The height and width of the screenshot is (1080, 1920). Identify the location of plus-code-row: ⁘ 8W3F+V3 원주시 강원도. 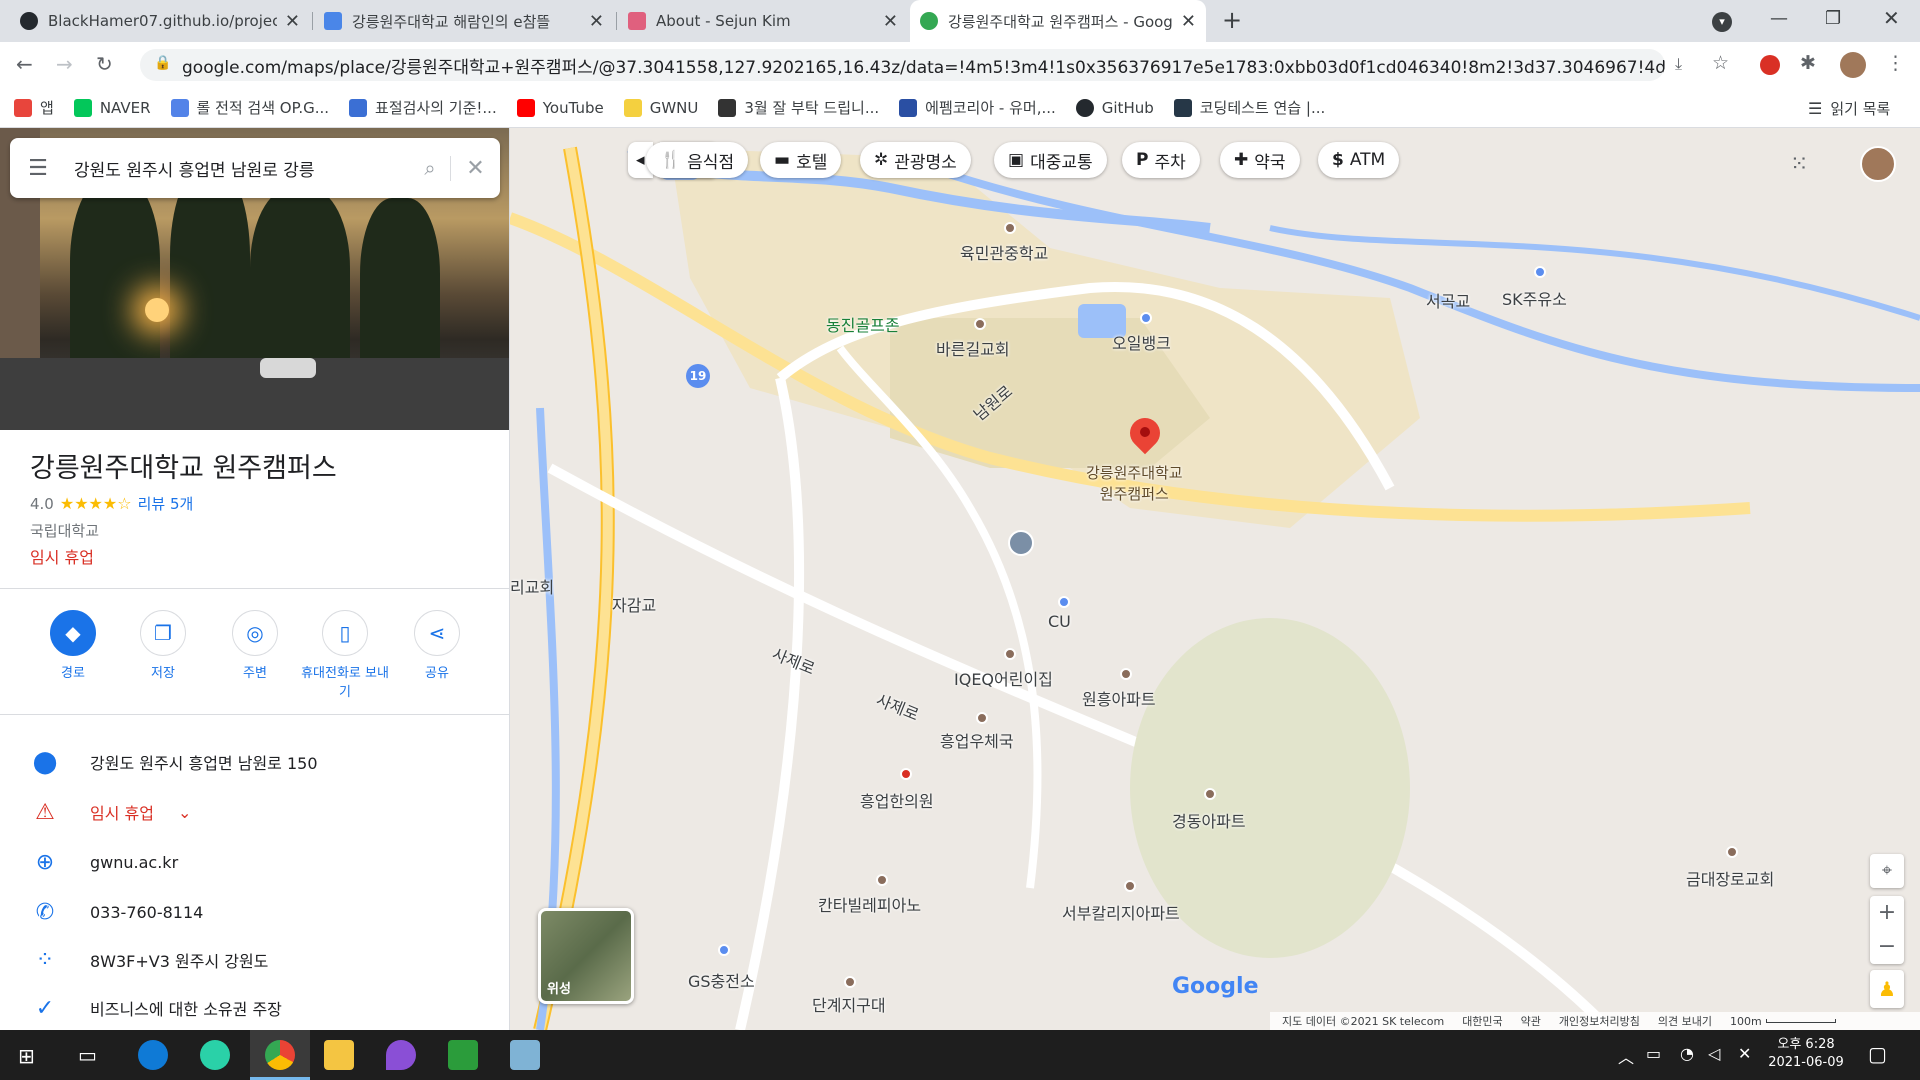
(254, 960).